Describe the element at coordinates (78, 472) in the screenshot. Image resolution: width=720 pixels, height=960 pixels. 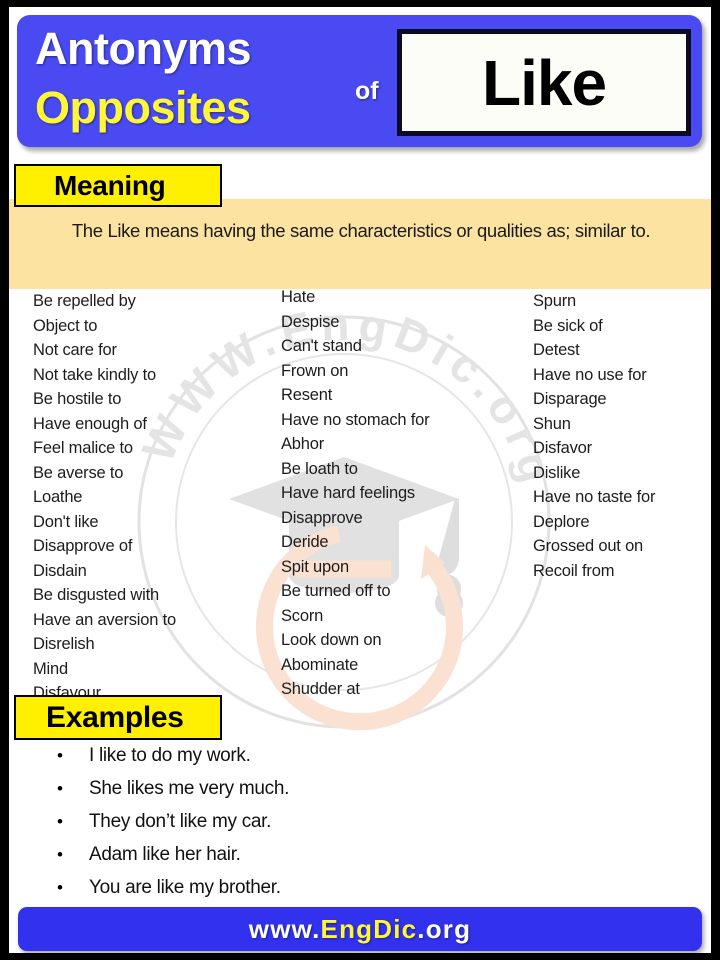
I see `antonym-item: Be averse to` at that location.